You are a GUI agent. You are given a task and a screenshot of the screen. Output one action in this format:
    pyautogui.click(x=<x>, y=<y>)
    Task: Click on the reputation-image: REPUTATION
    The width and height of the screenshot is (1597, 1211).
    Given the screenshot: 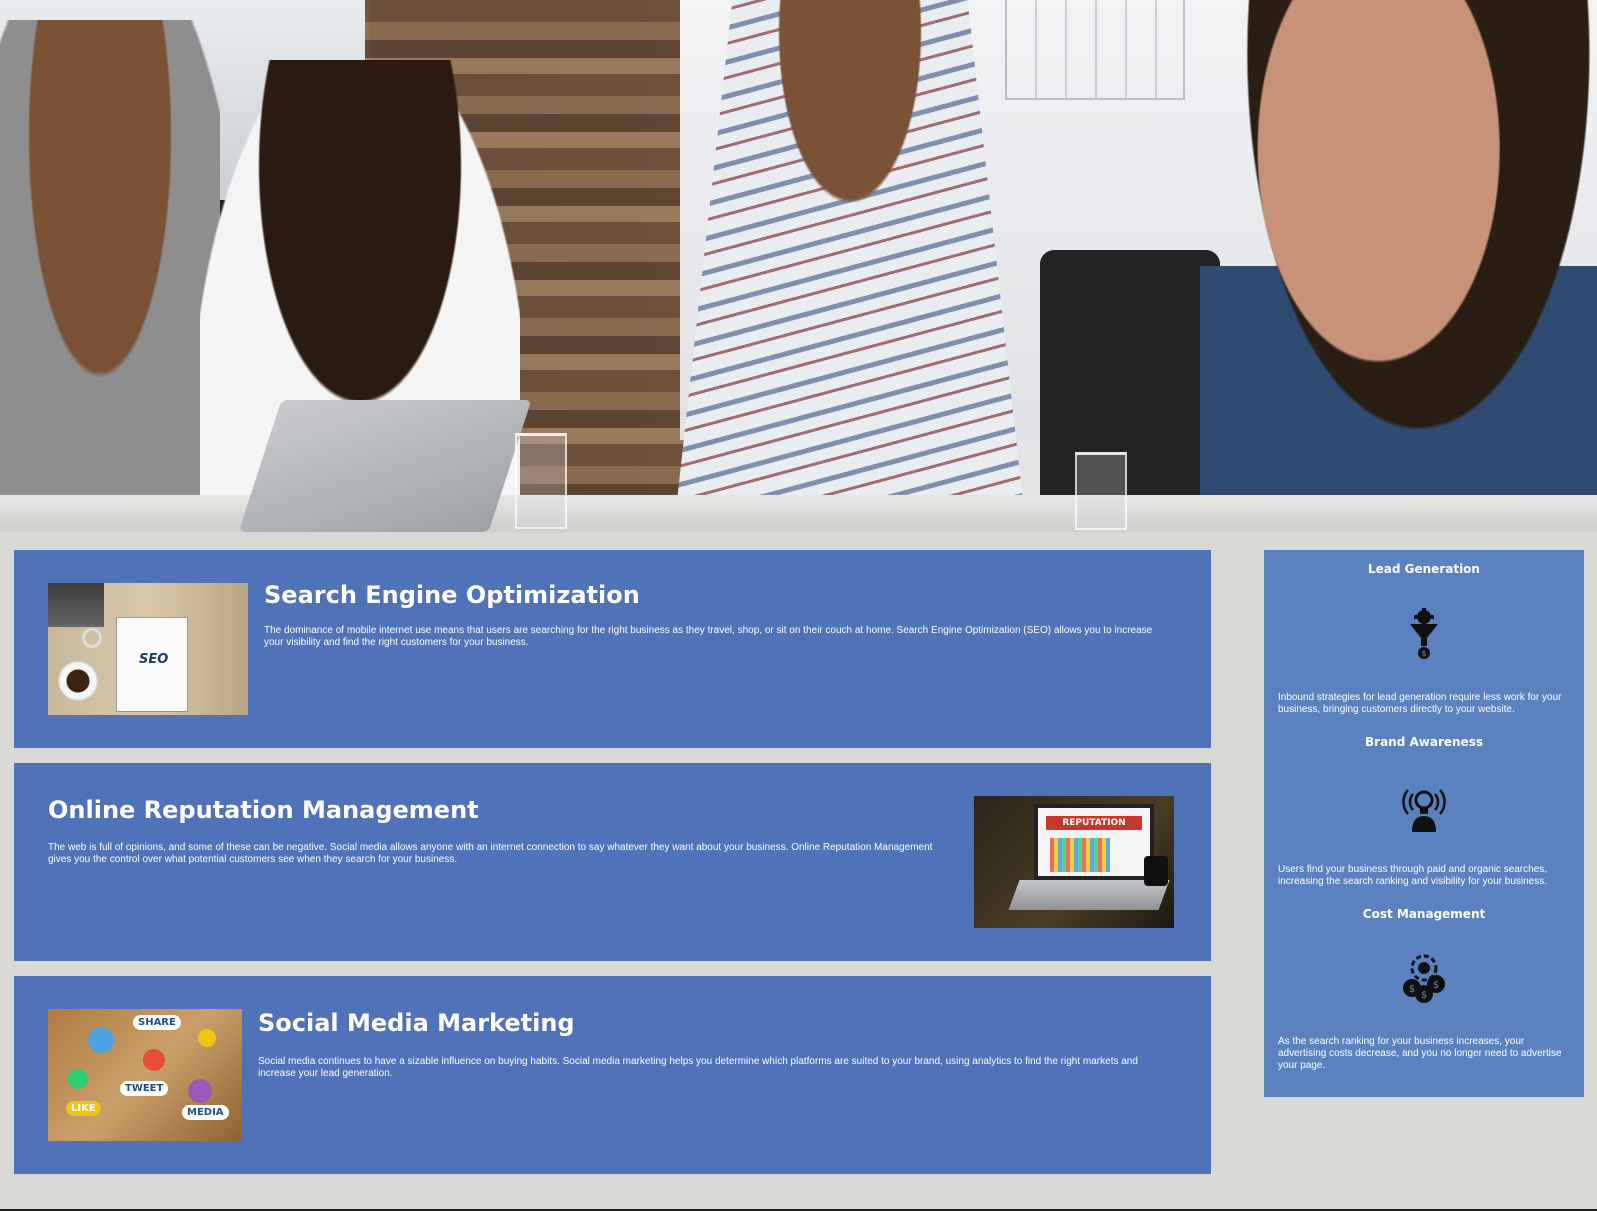 What is the action you would take?
    pyautogui.click(x=1074, y=862)
    